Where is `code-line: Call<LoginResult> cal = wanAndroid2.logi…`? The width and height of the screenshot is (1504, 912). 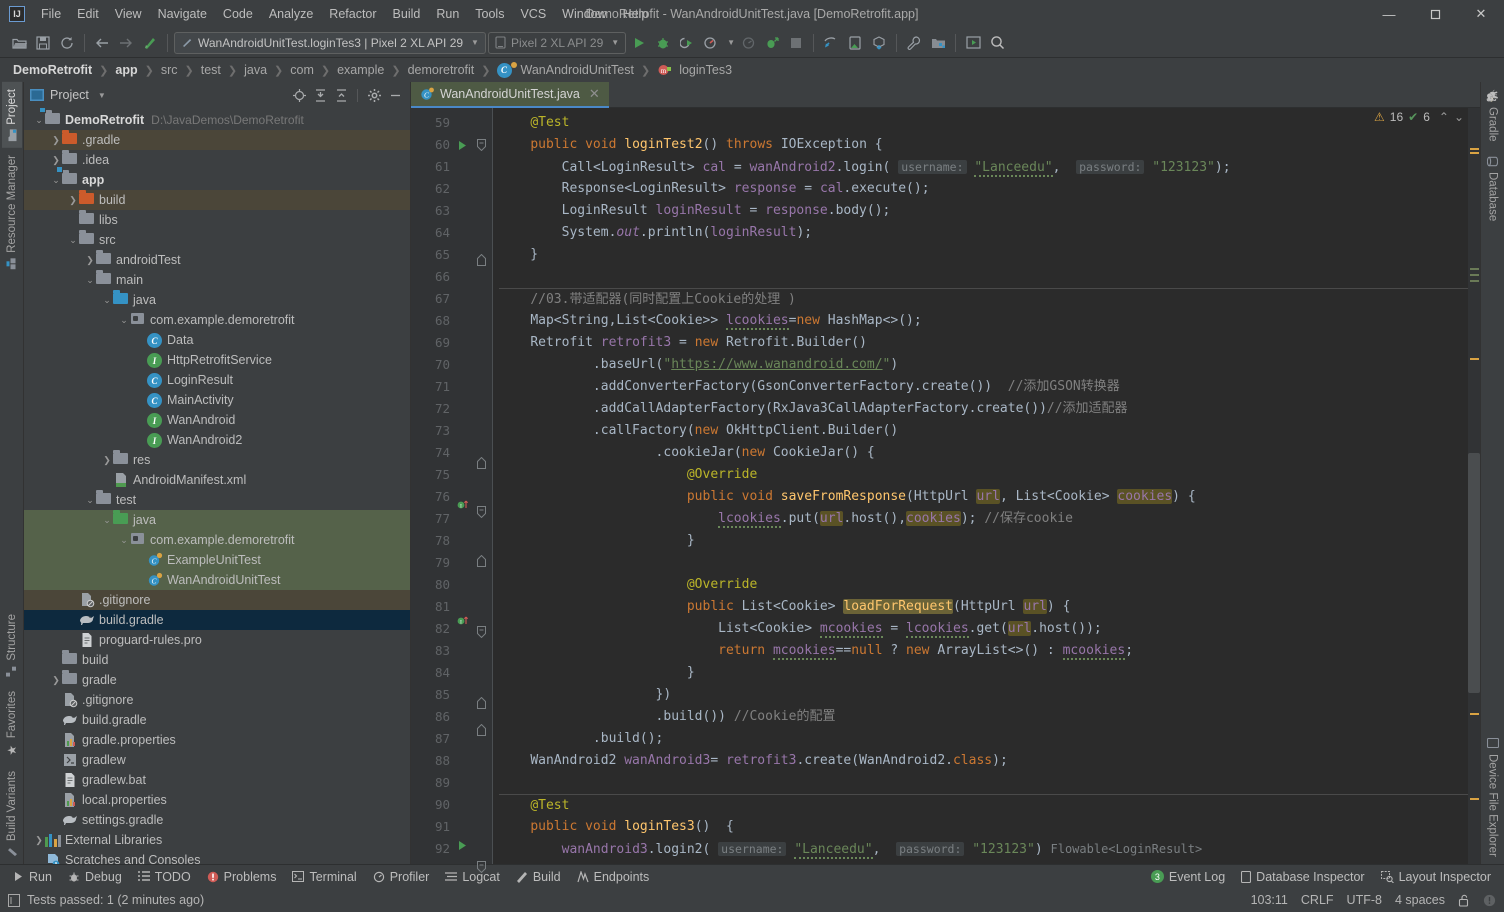
code-line: Call<LoginResult> cal = wanAndroid2.logi… is located at coordinates (989, 167).